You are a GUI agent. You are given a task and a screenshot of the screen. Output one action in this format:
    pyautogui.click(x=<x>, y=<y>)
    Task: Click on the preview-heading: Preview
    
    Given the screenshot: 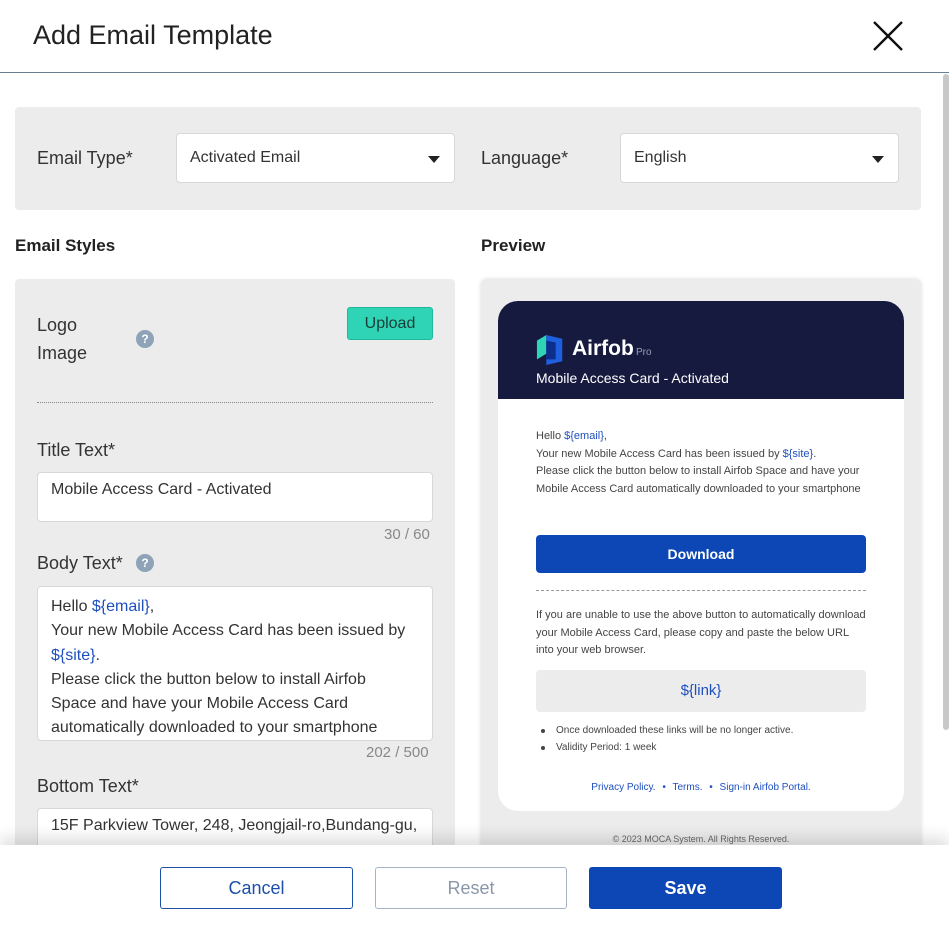 What is the action you would take?
    pyautogui.click(x=513, y=245)
    